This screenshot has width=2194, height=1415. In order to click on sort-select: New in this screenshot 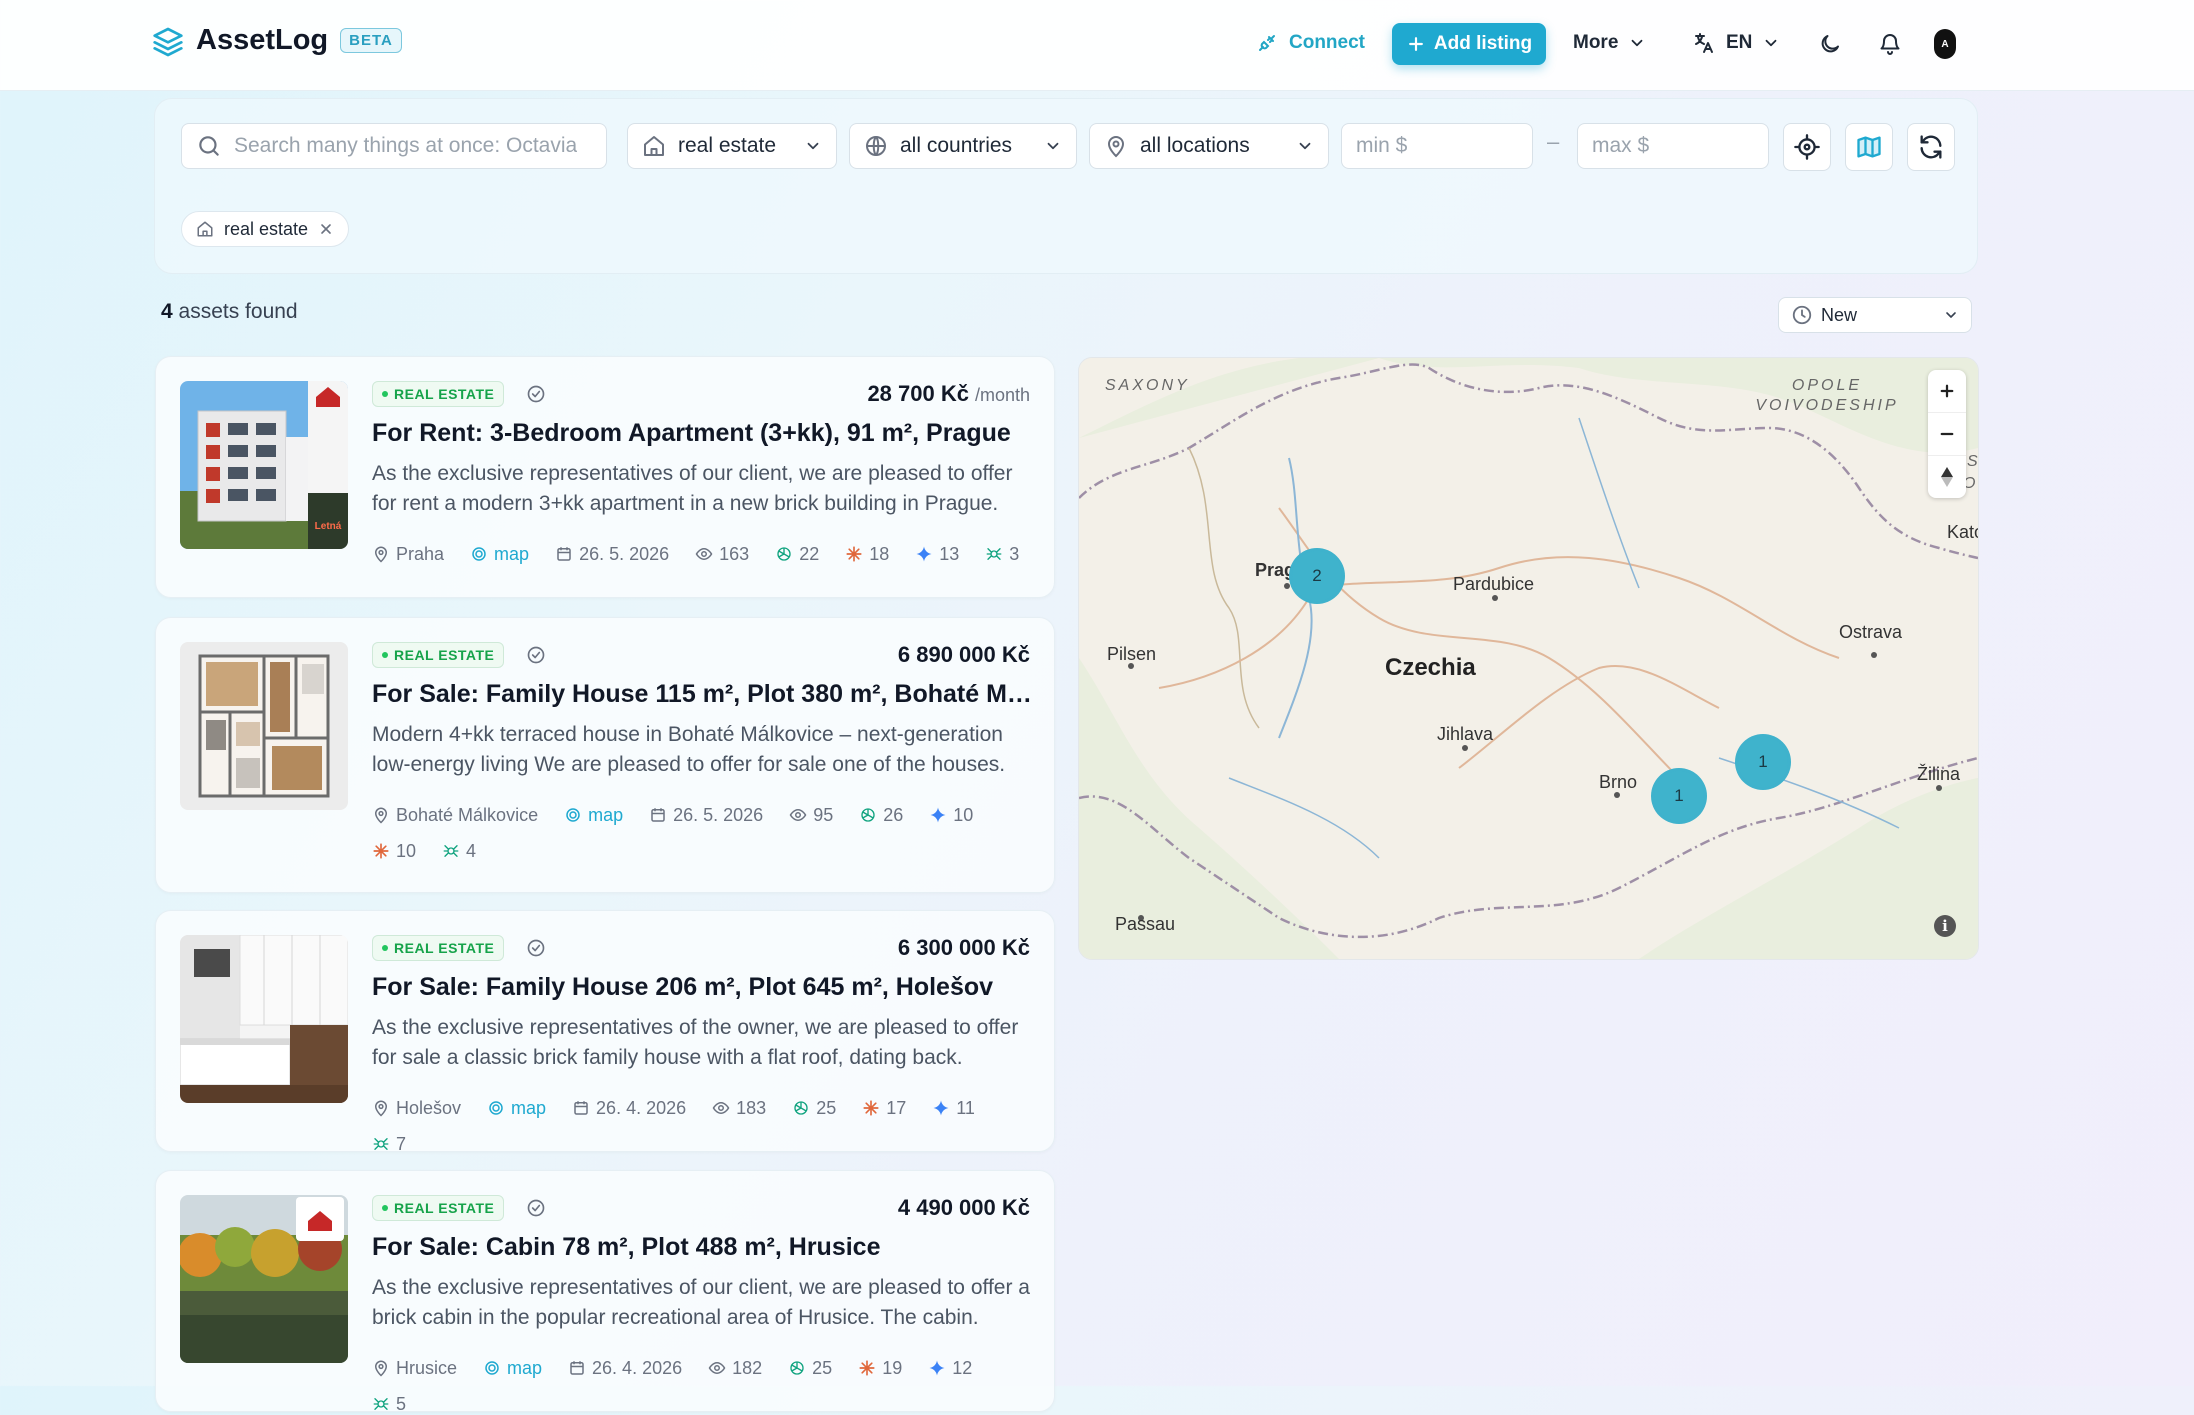, I will do `click(1875, 315)`.